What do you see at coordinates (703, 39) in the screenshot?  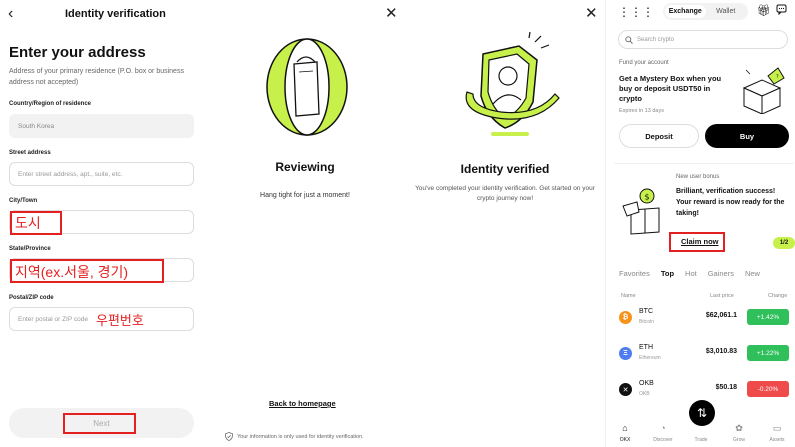 I see `search-input: Search crypto` at bounding box center [703, 39].